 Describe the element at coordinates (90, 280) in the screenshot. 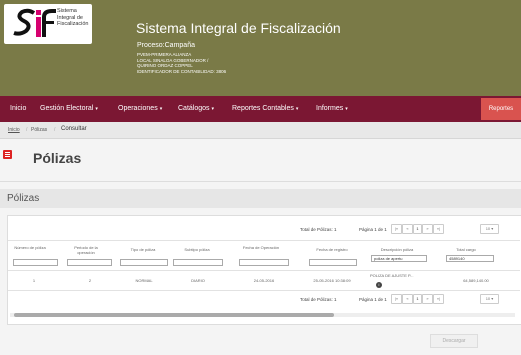

I see `cell-periodo: 2` at that location.